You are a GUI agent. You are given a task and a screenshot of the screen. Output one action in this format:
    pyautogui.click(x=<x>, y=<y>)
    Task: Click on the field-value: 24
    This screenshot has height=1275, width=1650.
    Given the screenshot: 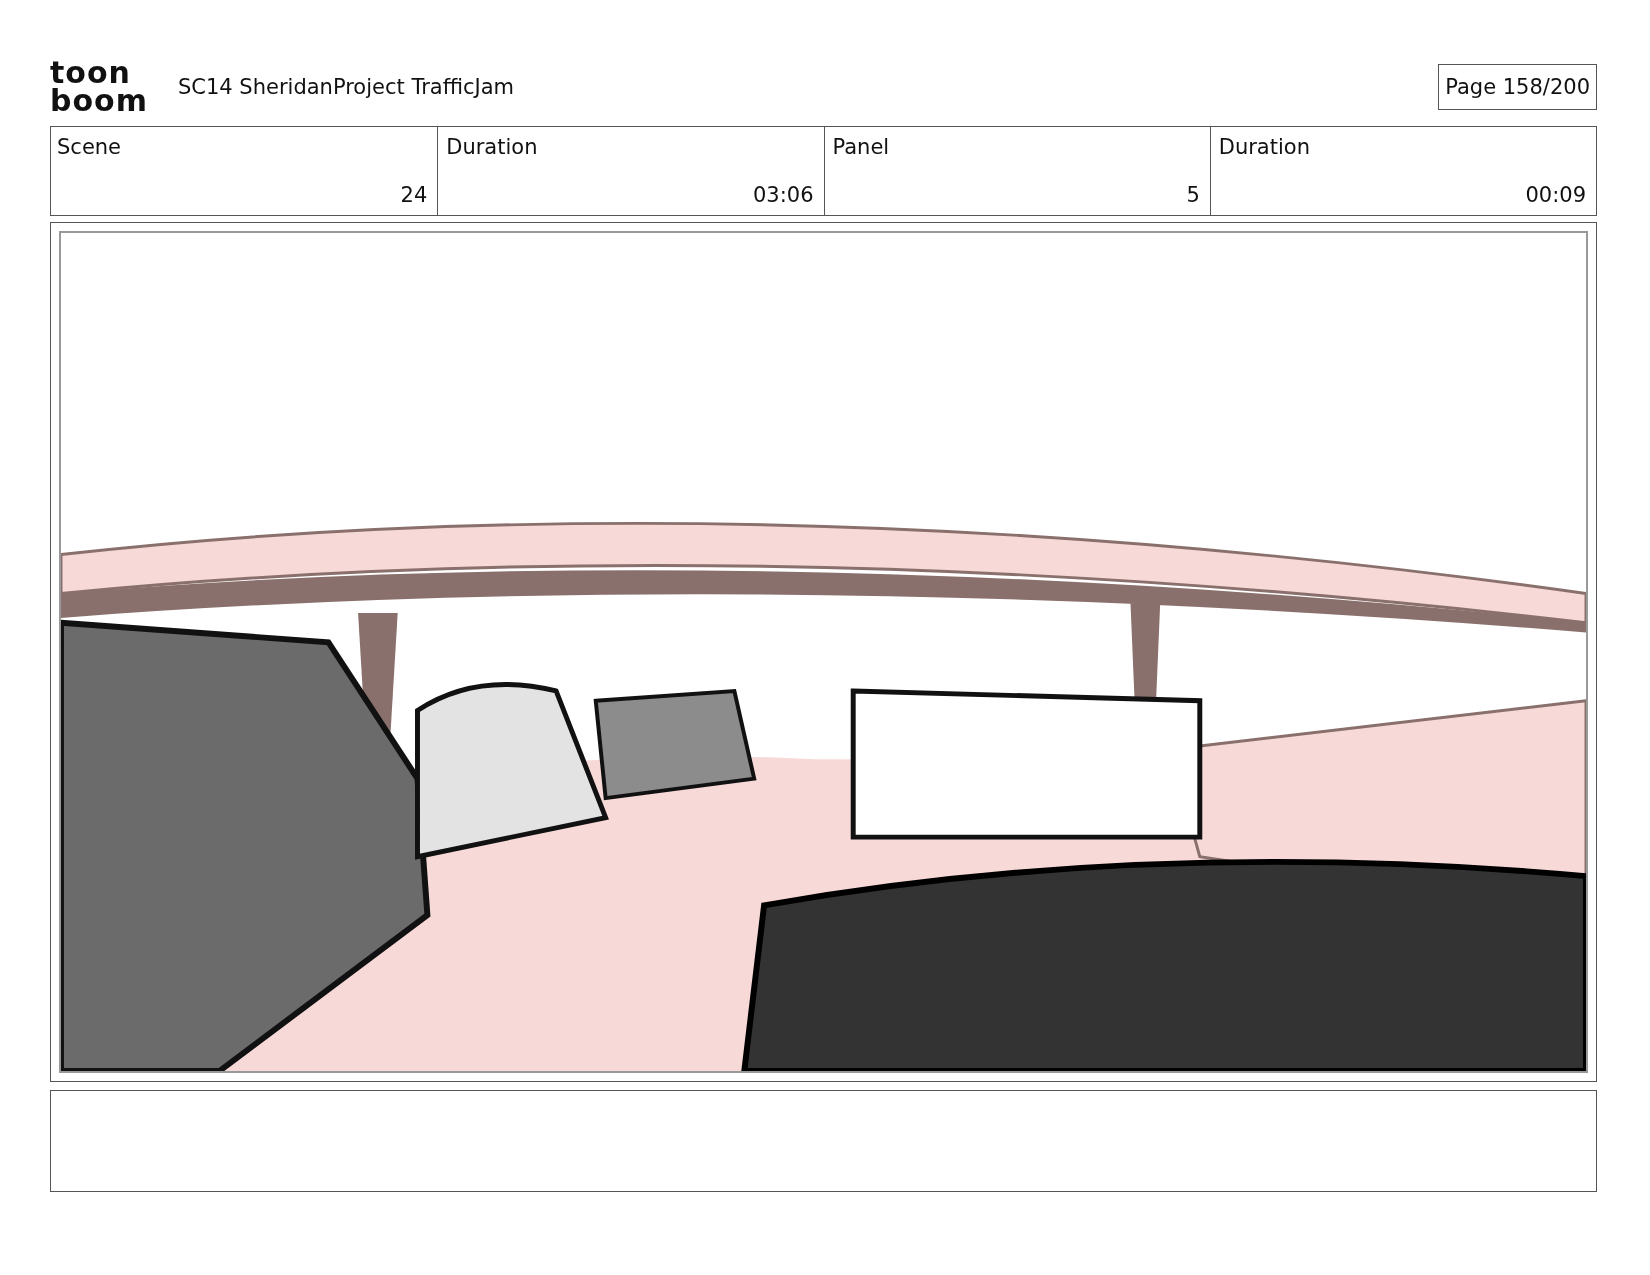 What is the action you would take?
    pyautogui.click(x=413, y=195)
    